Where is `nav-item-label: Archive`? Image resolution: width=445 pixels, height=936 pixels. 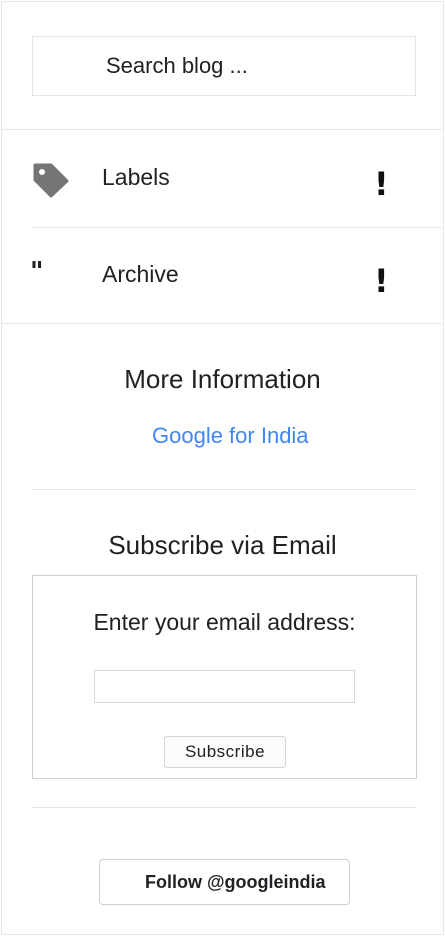 nav-item-label: Archive is located at coordinates (140, 274).